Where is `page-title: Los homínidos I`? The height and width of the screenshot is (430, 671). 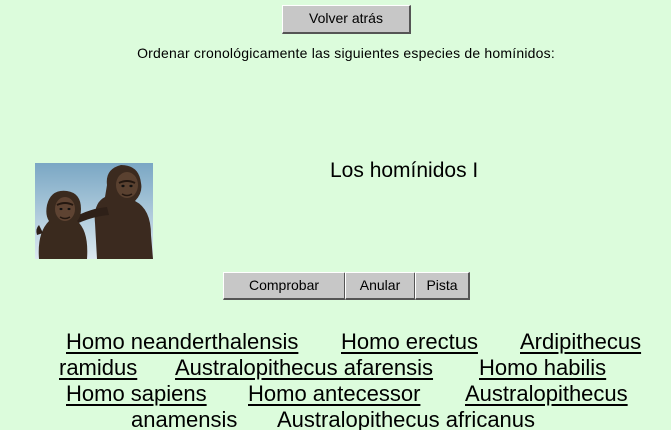
page-title: Los homínidos I is located at coordinates (404, 170).